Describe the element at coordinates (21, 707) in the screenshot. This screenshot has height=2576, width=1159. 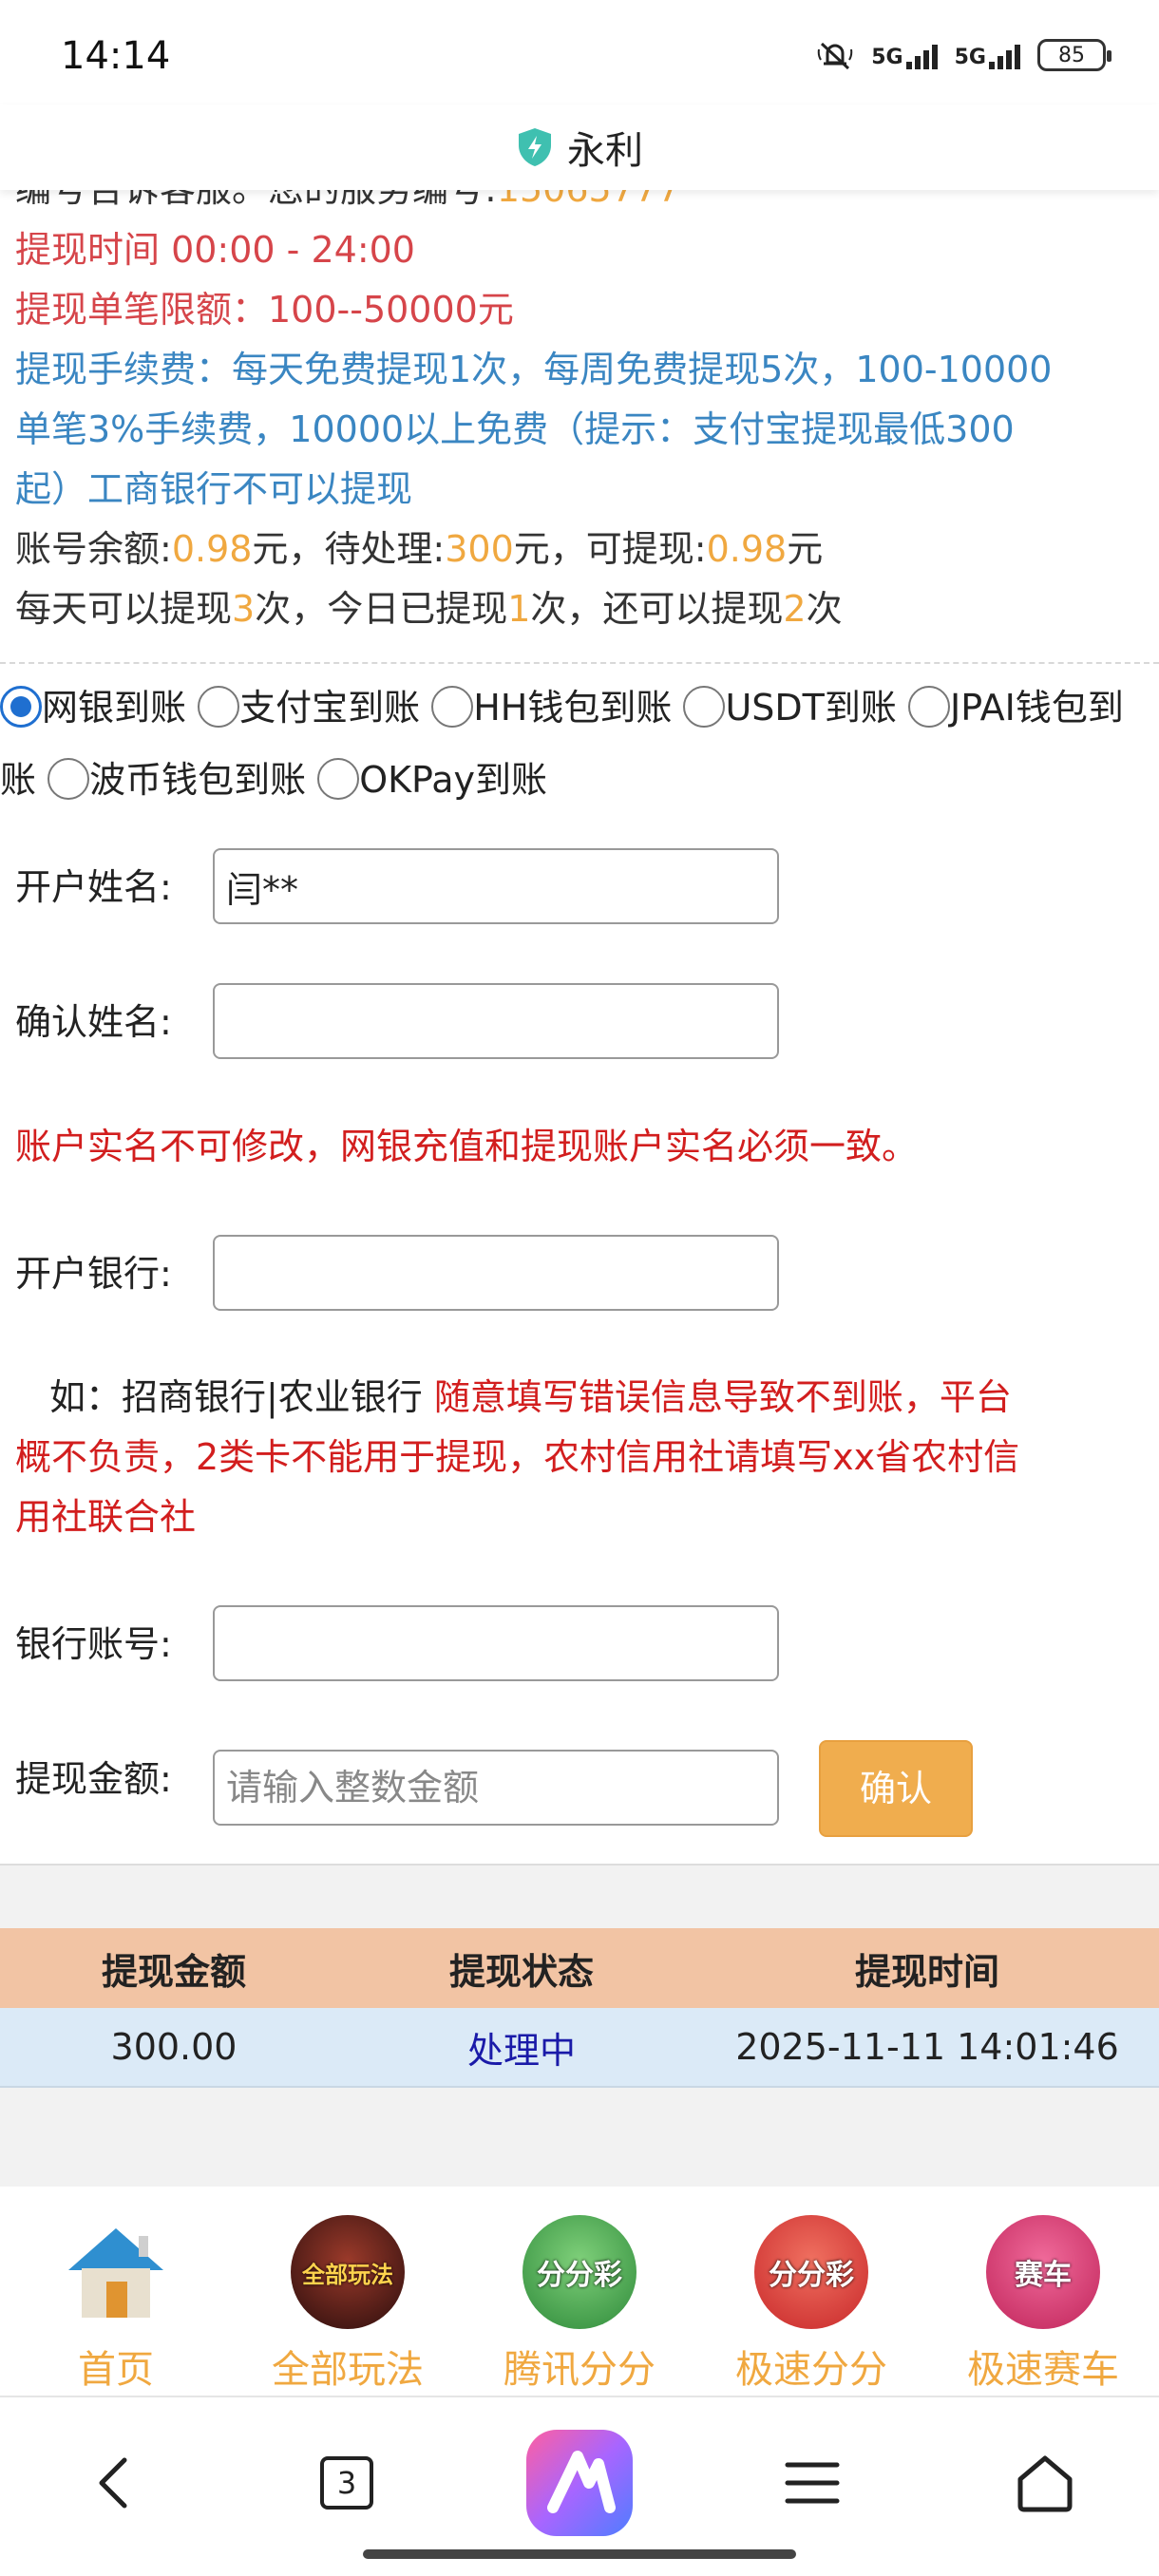
I see `radio-checked-icon` at that location.